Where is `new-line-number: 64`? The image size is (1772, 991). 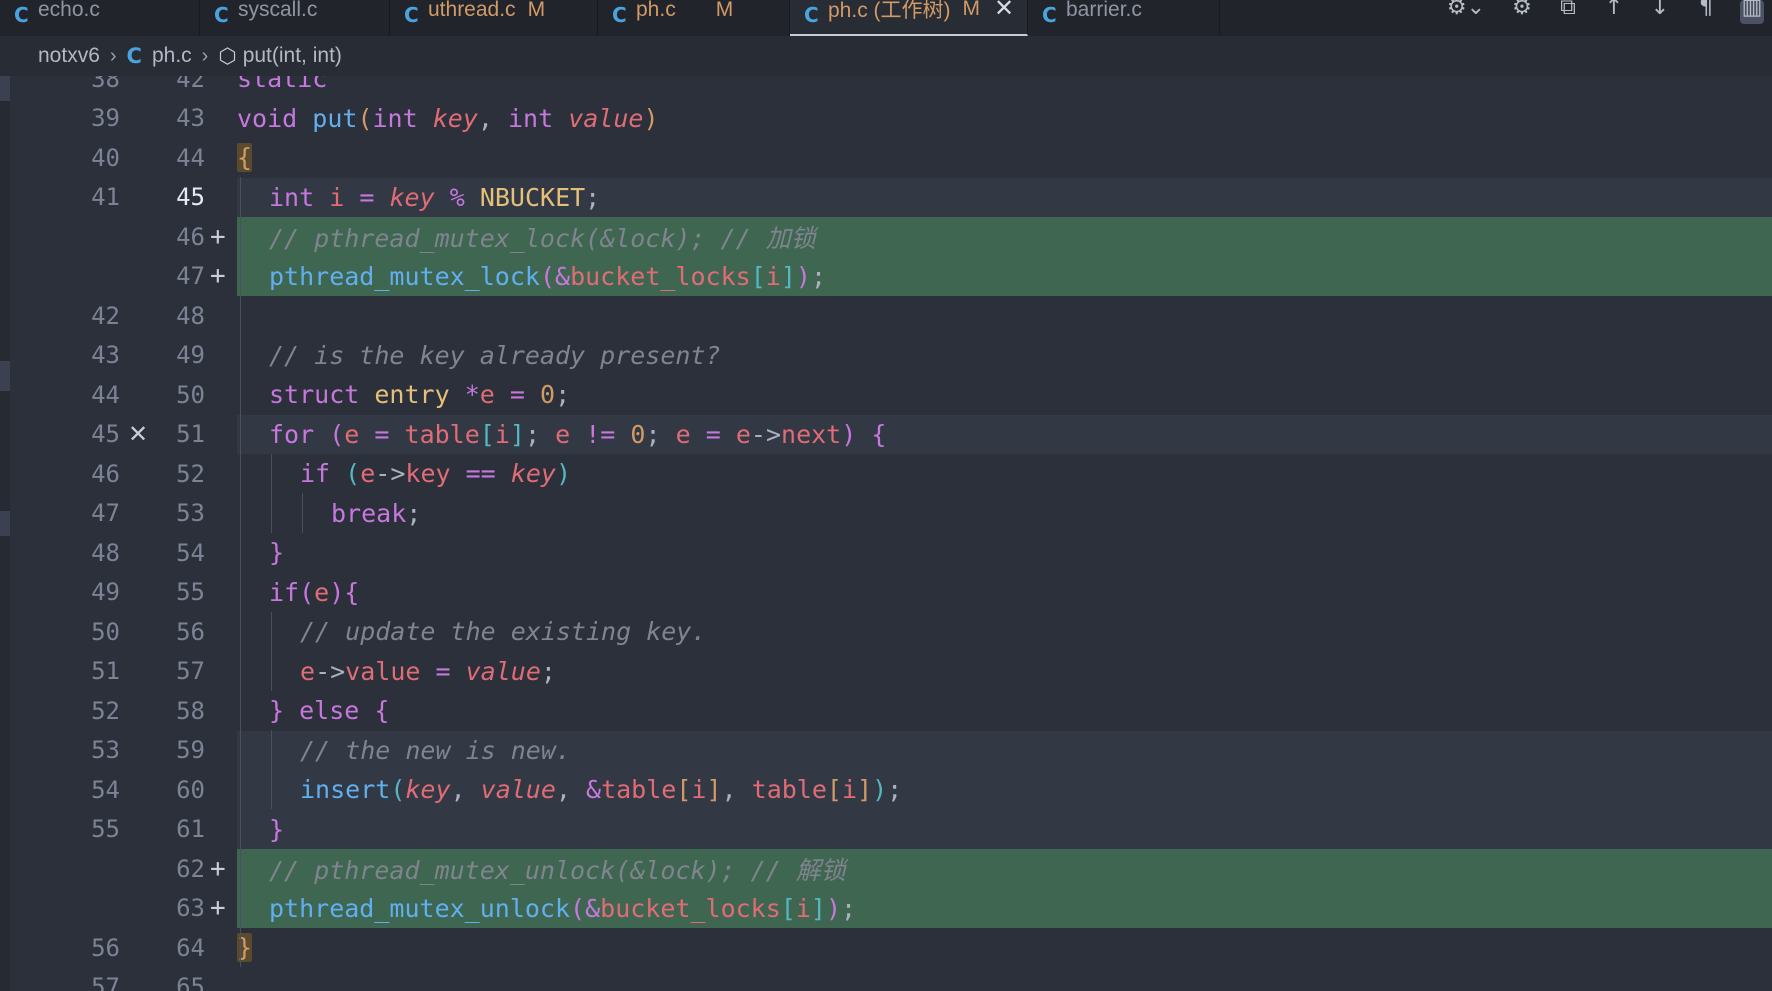
new-line-number: 64 is located at coordinates (190, 947).